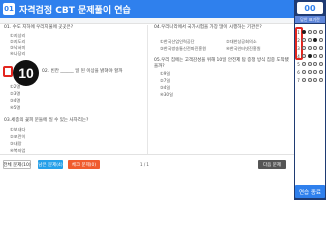  I want to click on q4-choice-1: ①한국산업인력공단, so click(177, 42).